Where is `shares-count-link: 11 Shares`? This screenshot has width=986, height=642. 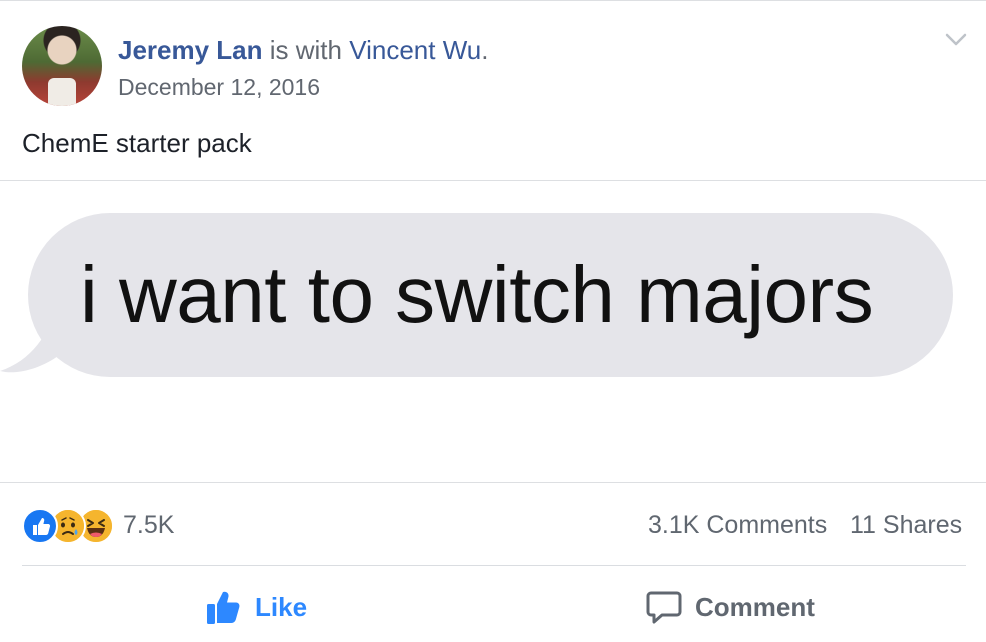
shares-count-link: 11 Shares is located at coordinates (906, 525).